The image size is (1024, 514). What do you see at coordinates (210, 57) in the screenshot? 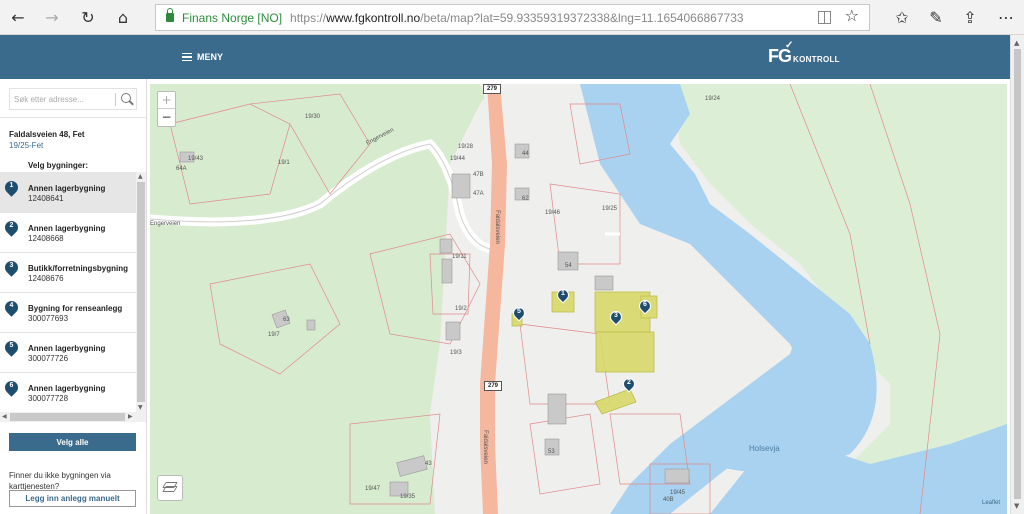
I see `menu-label: MENY` at bounding box center [210, 57].